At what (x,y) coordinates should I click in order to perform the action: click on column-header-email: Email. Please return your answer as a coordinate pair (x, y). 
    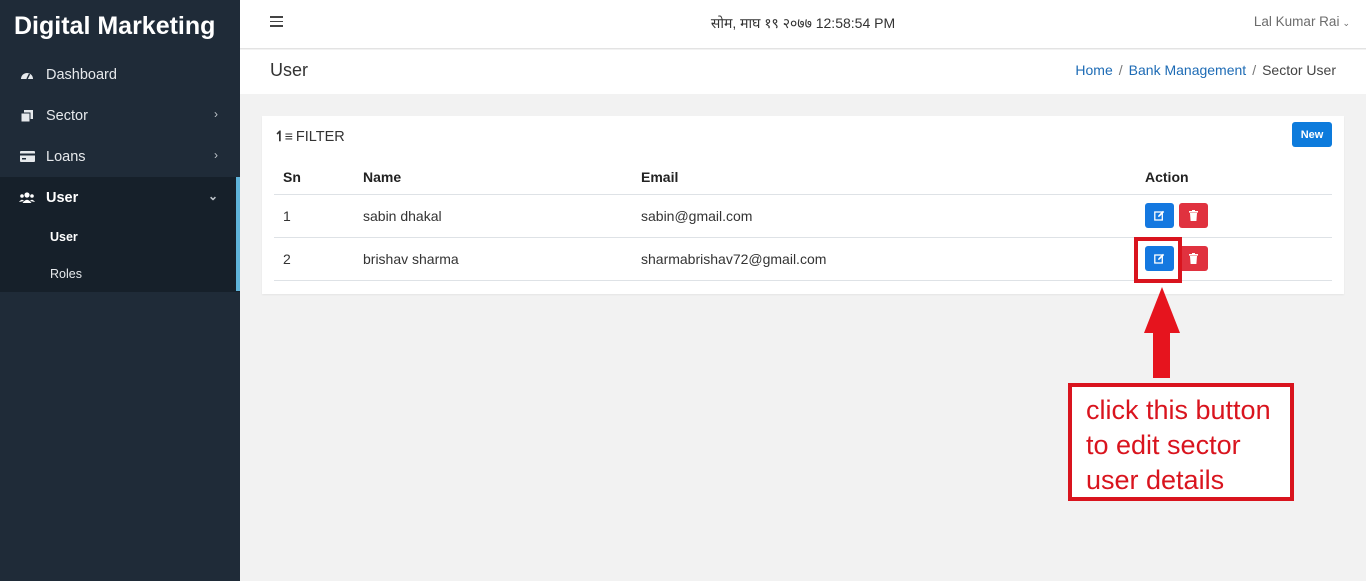
    Looking at the image, I should click on (884, 177).